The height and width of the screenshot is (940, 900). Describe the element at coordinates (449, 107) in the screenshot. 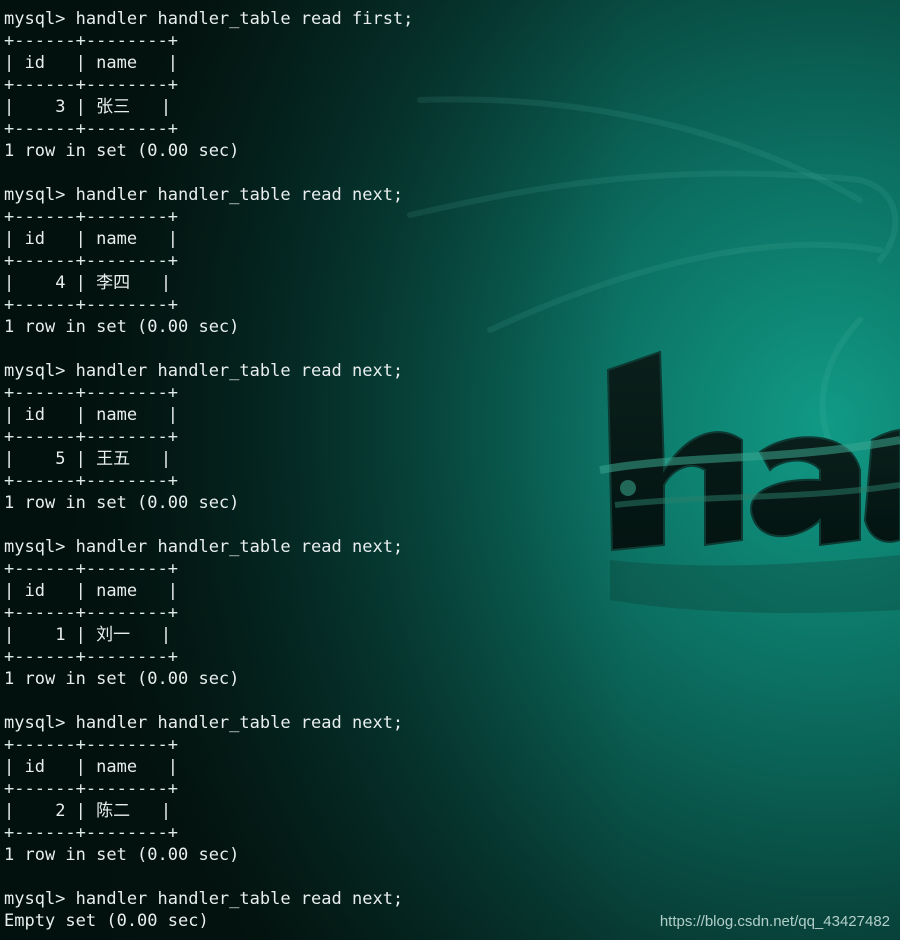

I see `table-row: | 3 | 张三 |` at that location.